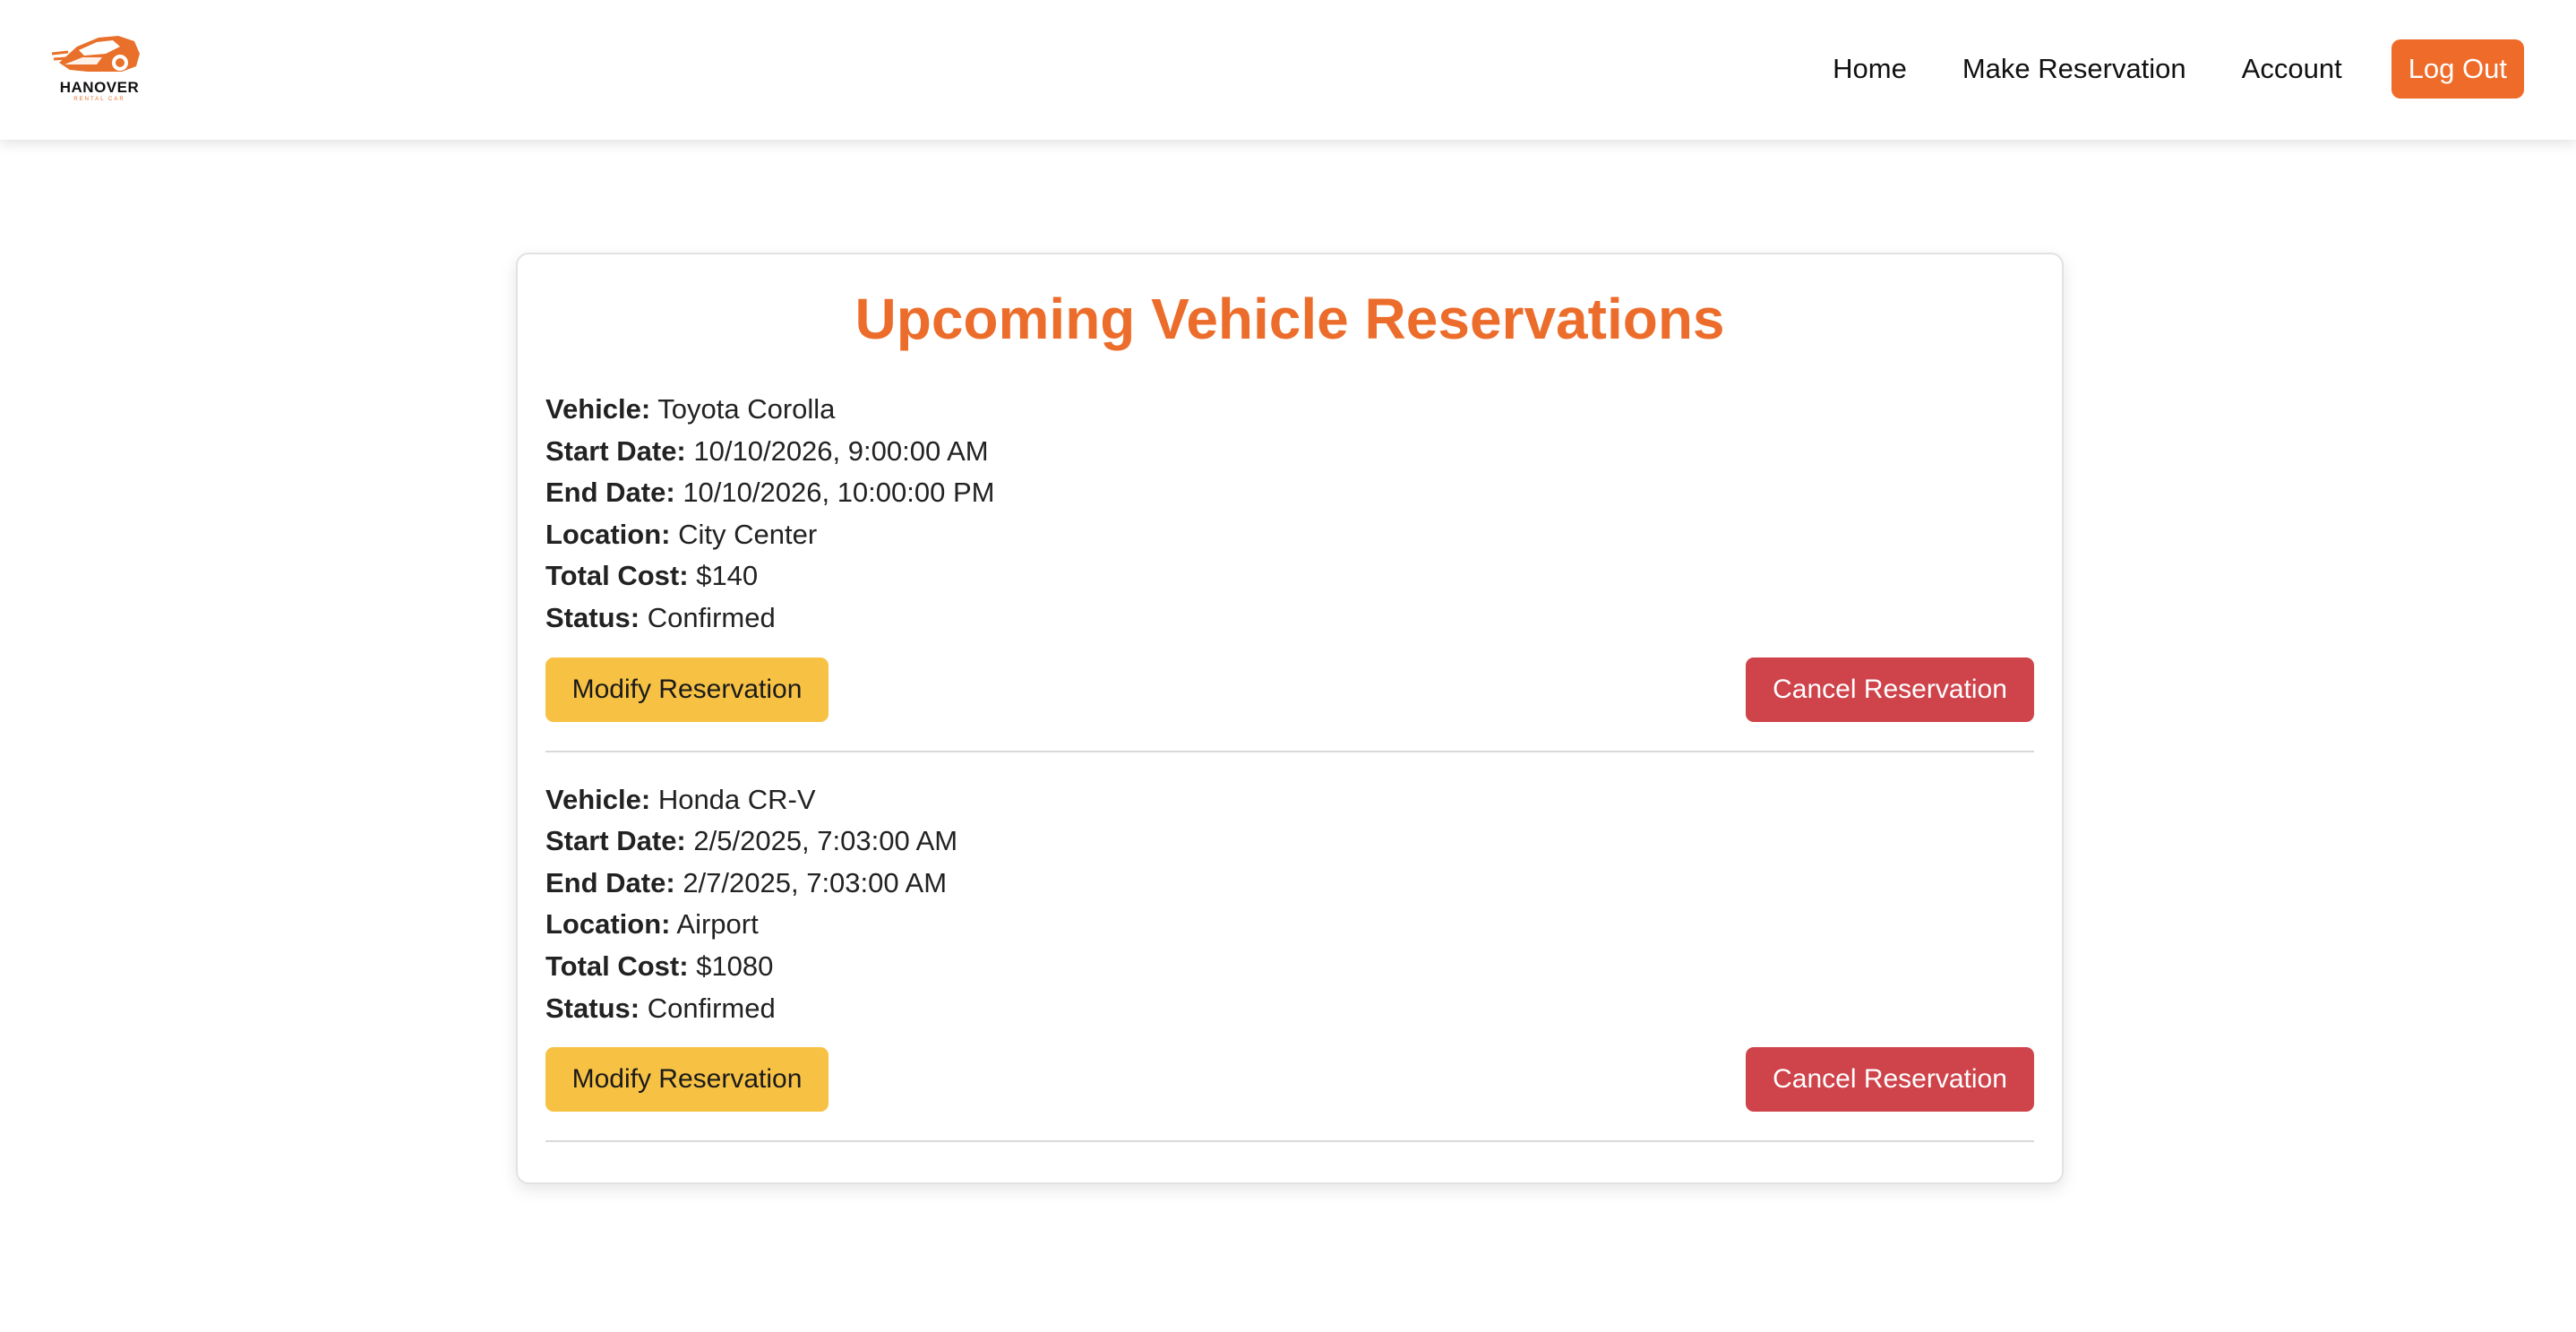 The image size is (2576, 1332). I want to click on brand-logo: HANOVER RENTAL CAR, so click(99, 65).